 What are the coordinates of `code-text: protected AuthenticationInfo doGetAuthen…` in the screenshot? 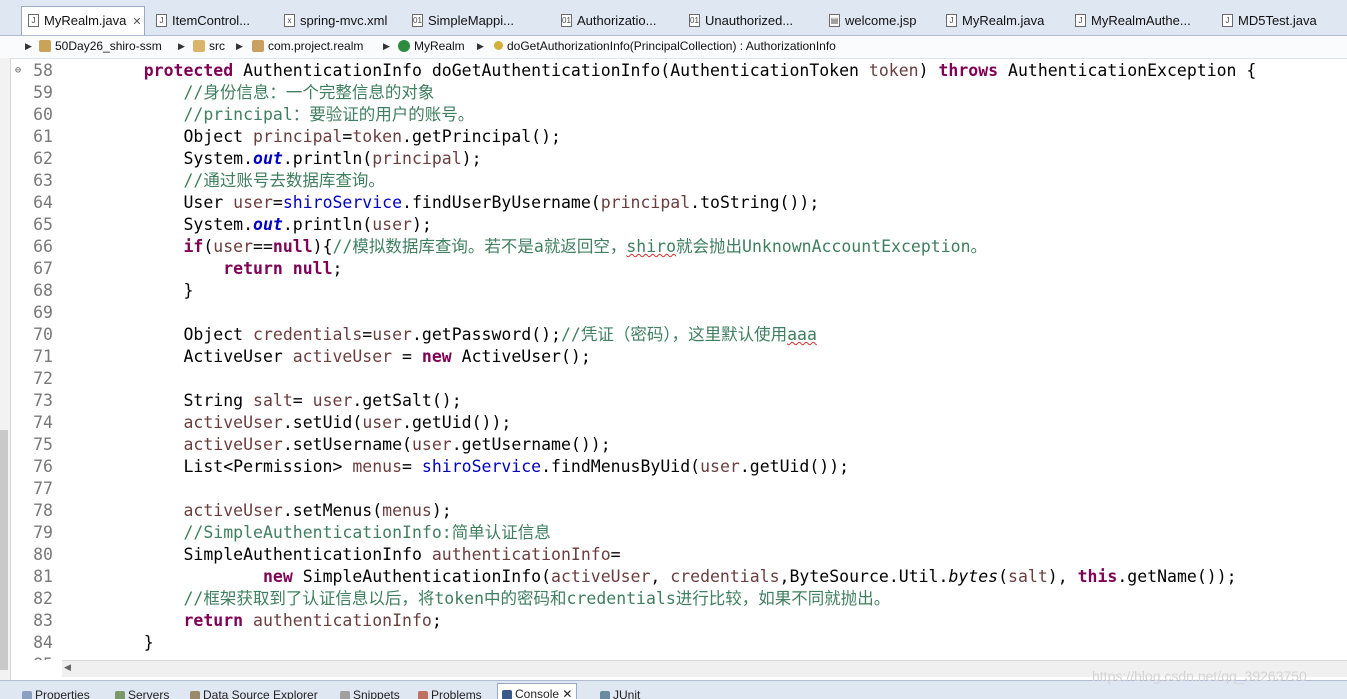 It's located at (680, 71).